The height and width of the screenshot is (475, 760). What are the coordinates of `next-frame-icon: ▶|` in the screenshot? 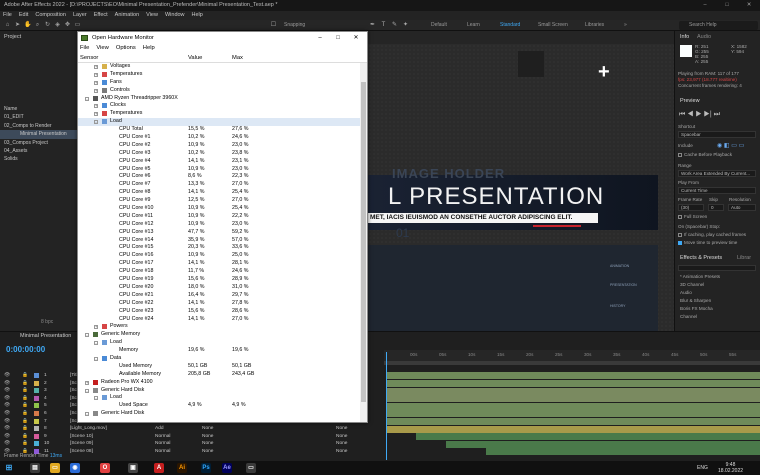 It's located at (708, 114).